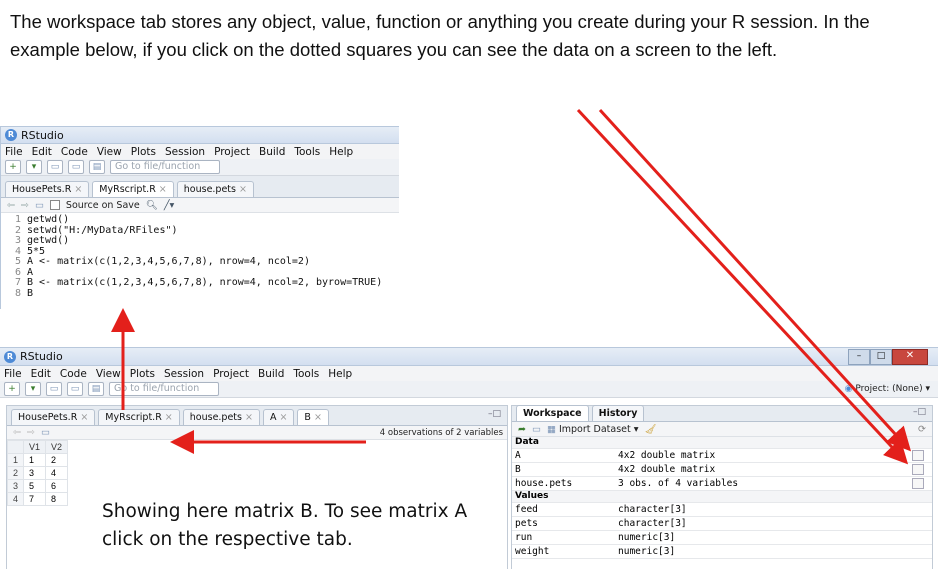  I want to click on code-line: 1 getwd(), so click(200, 220).